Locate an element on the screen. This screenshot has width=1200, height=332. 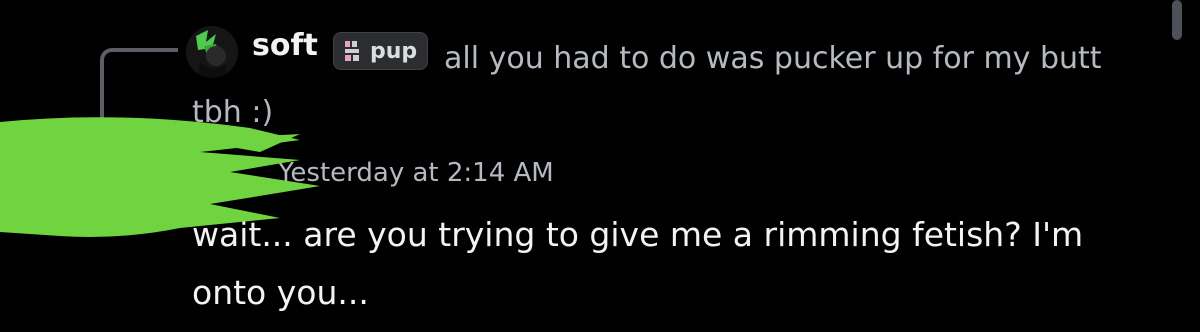
scrollbar-thumb is located at coordinates (1177, 20).